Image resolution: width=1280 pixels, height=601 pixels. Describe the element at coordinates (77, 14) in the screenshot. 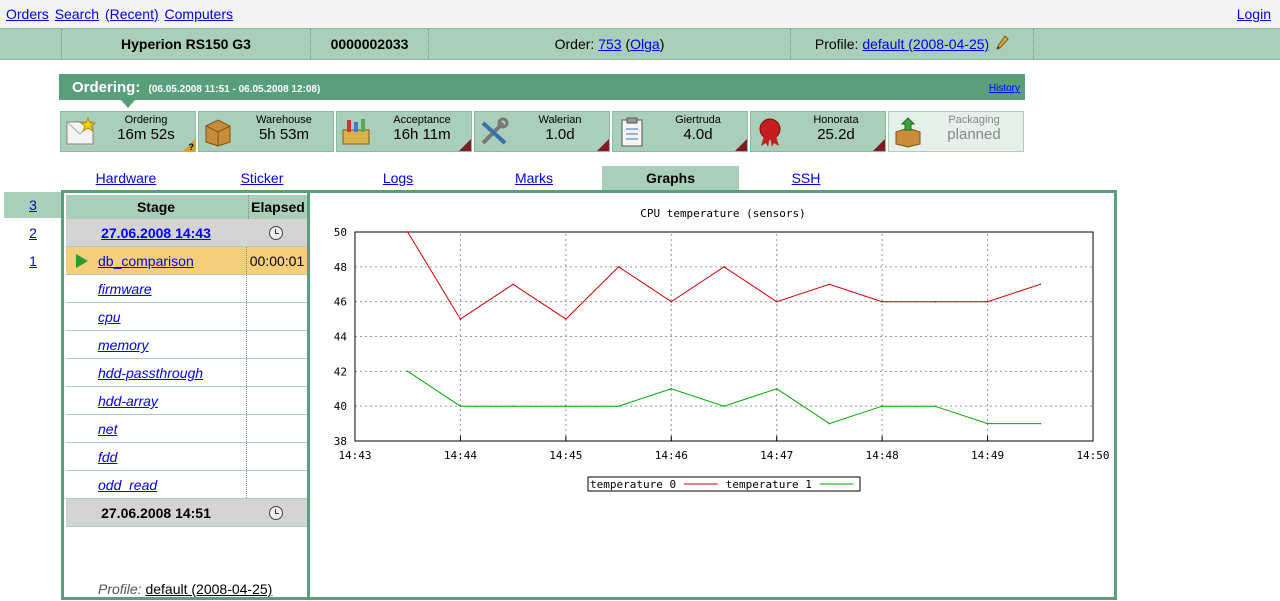

I see `nav-search-link: Search` at that location.